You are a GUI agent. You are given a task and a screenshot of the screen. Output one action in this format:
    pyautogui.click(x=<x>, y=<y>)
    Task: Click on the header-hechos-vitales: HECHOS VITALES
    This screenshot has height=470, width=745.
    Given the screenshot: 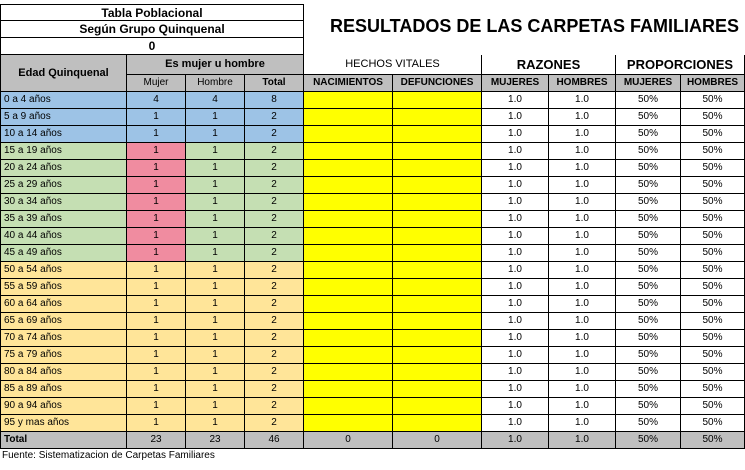 What is the action you would take?
    pyautogui.click(x=393, y=65)
    